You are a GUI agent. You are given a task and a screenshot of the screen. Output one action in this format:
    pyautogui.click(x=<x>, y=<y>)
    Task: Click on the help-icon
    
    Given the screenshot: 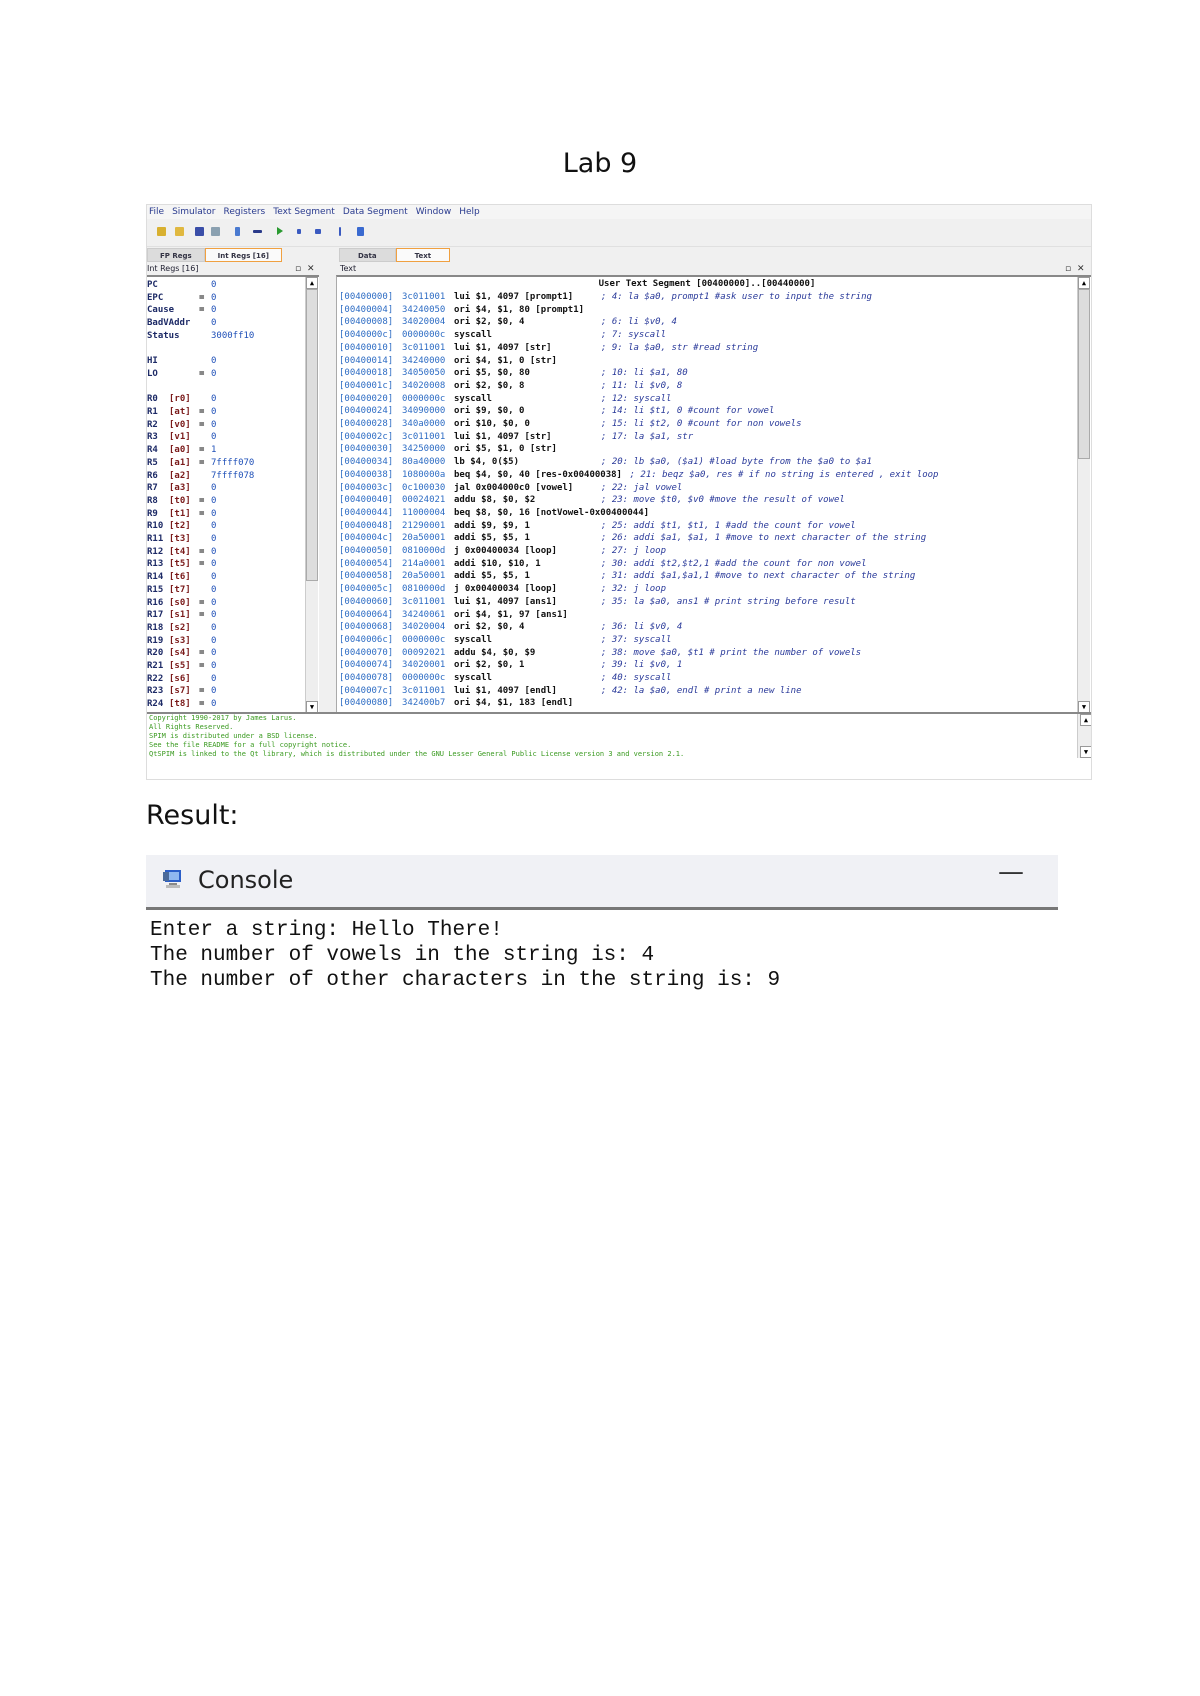 What is the action you would take?
    pyautogui.click(x=360, y=231)
    